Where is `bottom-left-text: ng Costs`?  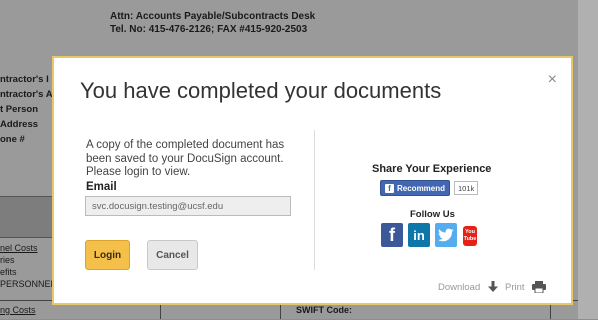
bottom-left-text: ng Costs is located at coordinates (18, 310).